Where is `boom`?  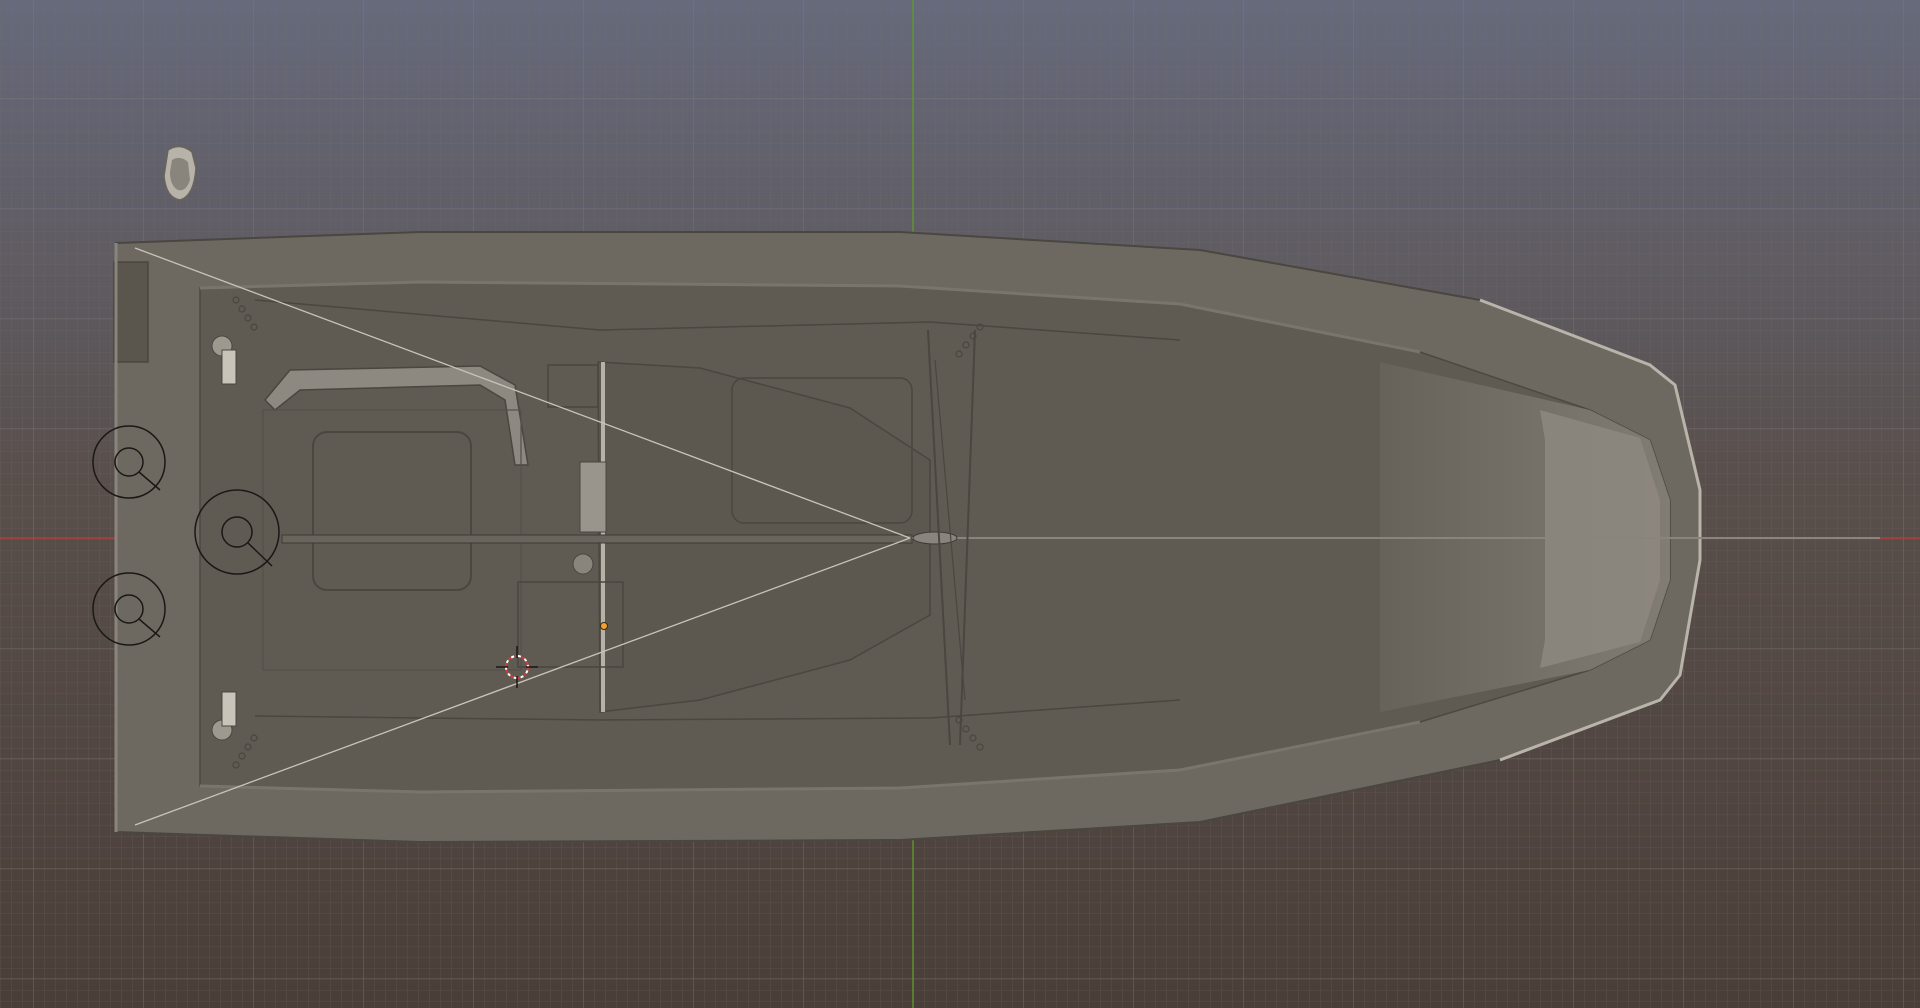
boom is located at coordinates (597, 539).